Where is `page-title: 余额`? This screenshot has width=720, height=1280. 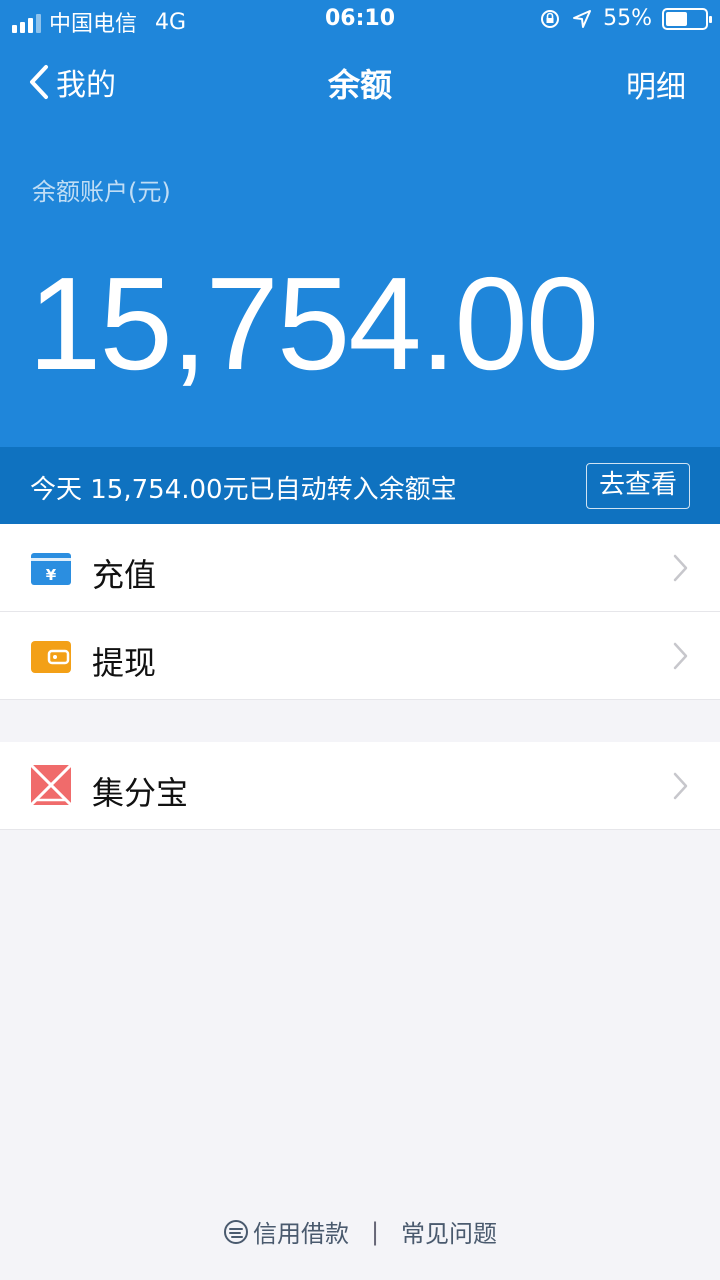
page-title: 余额 is located at coordinates (359, 85).